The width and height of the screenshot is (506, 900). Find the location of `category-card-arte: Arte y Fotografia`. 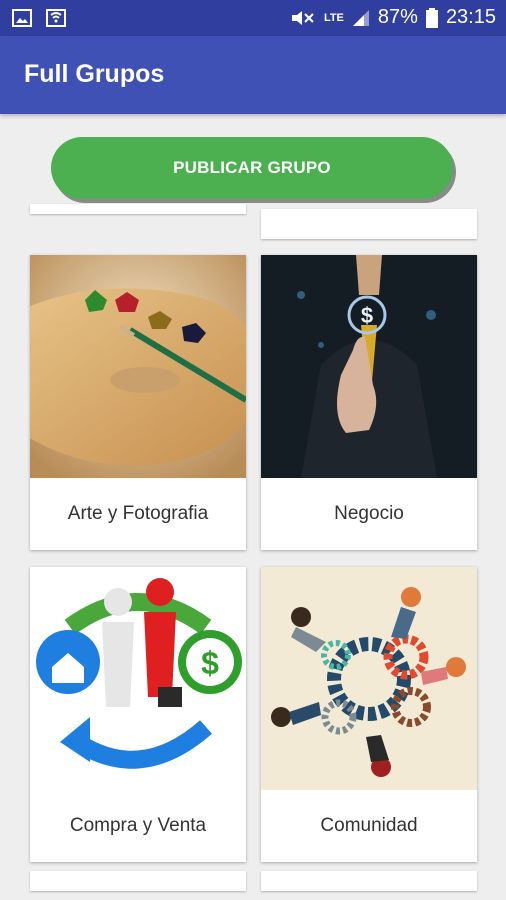

category-card-arte: Arte y Fotografia is located at coordinates (138, 402).